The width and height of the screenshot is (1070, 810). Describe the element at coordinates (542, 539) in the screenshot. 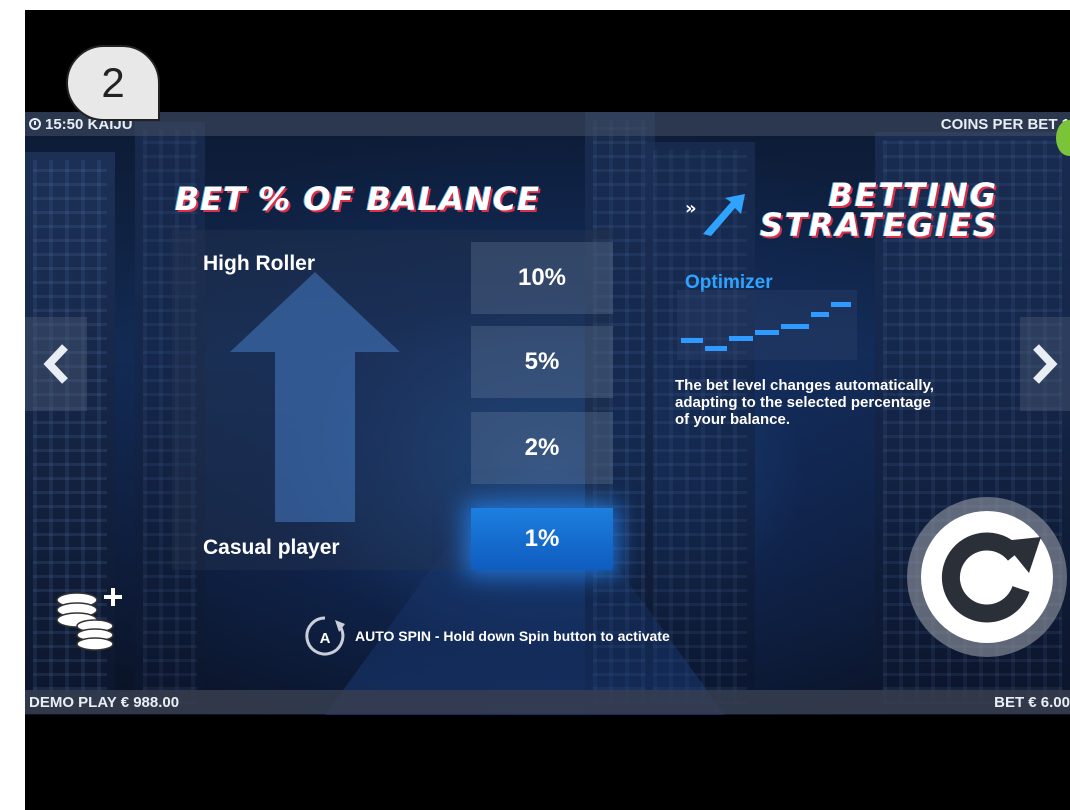

I see `bet-option-1-selected: 1%` at that location.